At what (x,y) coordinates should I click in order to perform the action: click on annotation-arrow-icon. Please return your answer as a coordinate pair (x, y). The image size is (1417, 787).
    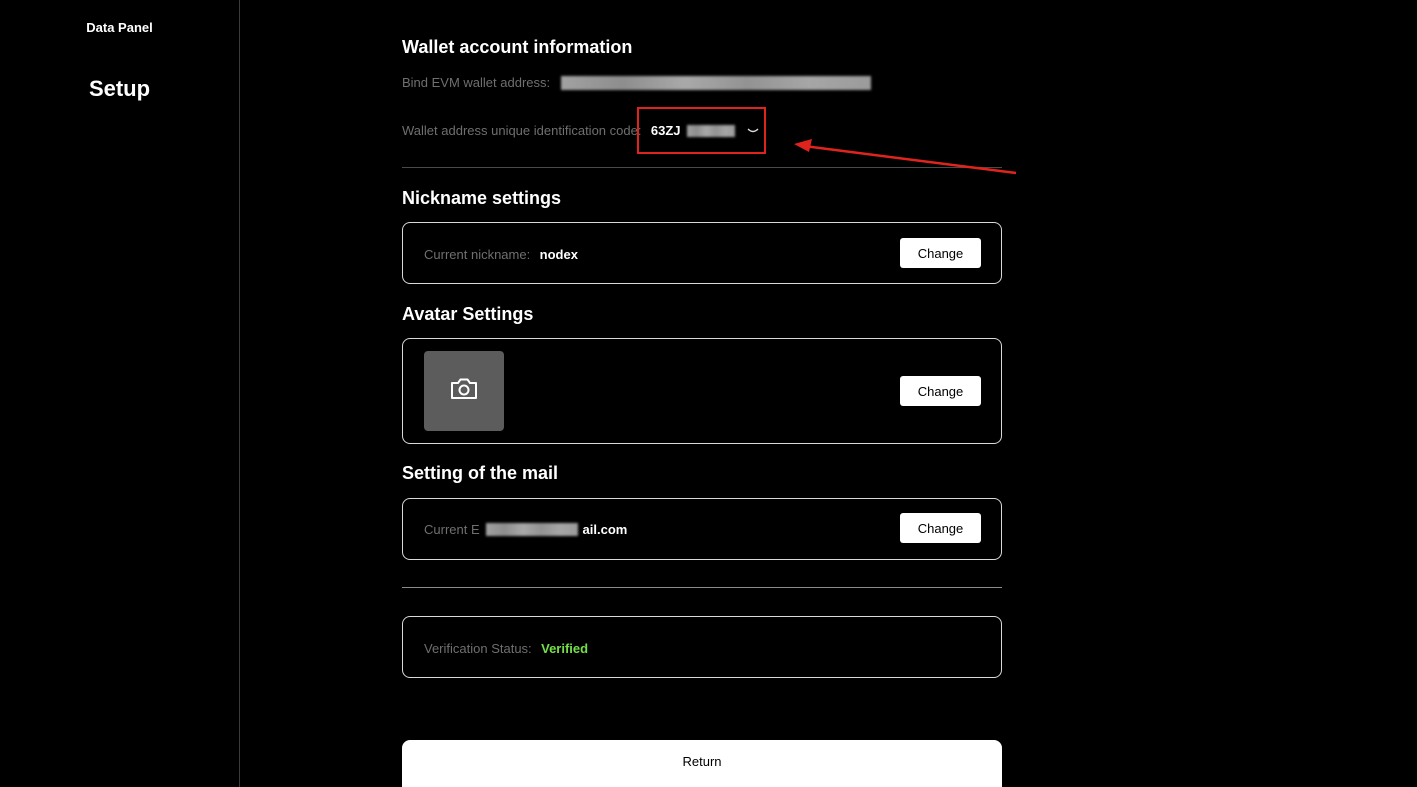
    Looking at the image, I should click on (905, 157).